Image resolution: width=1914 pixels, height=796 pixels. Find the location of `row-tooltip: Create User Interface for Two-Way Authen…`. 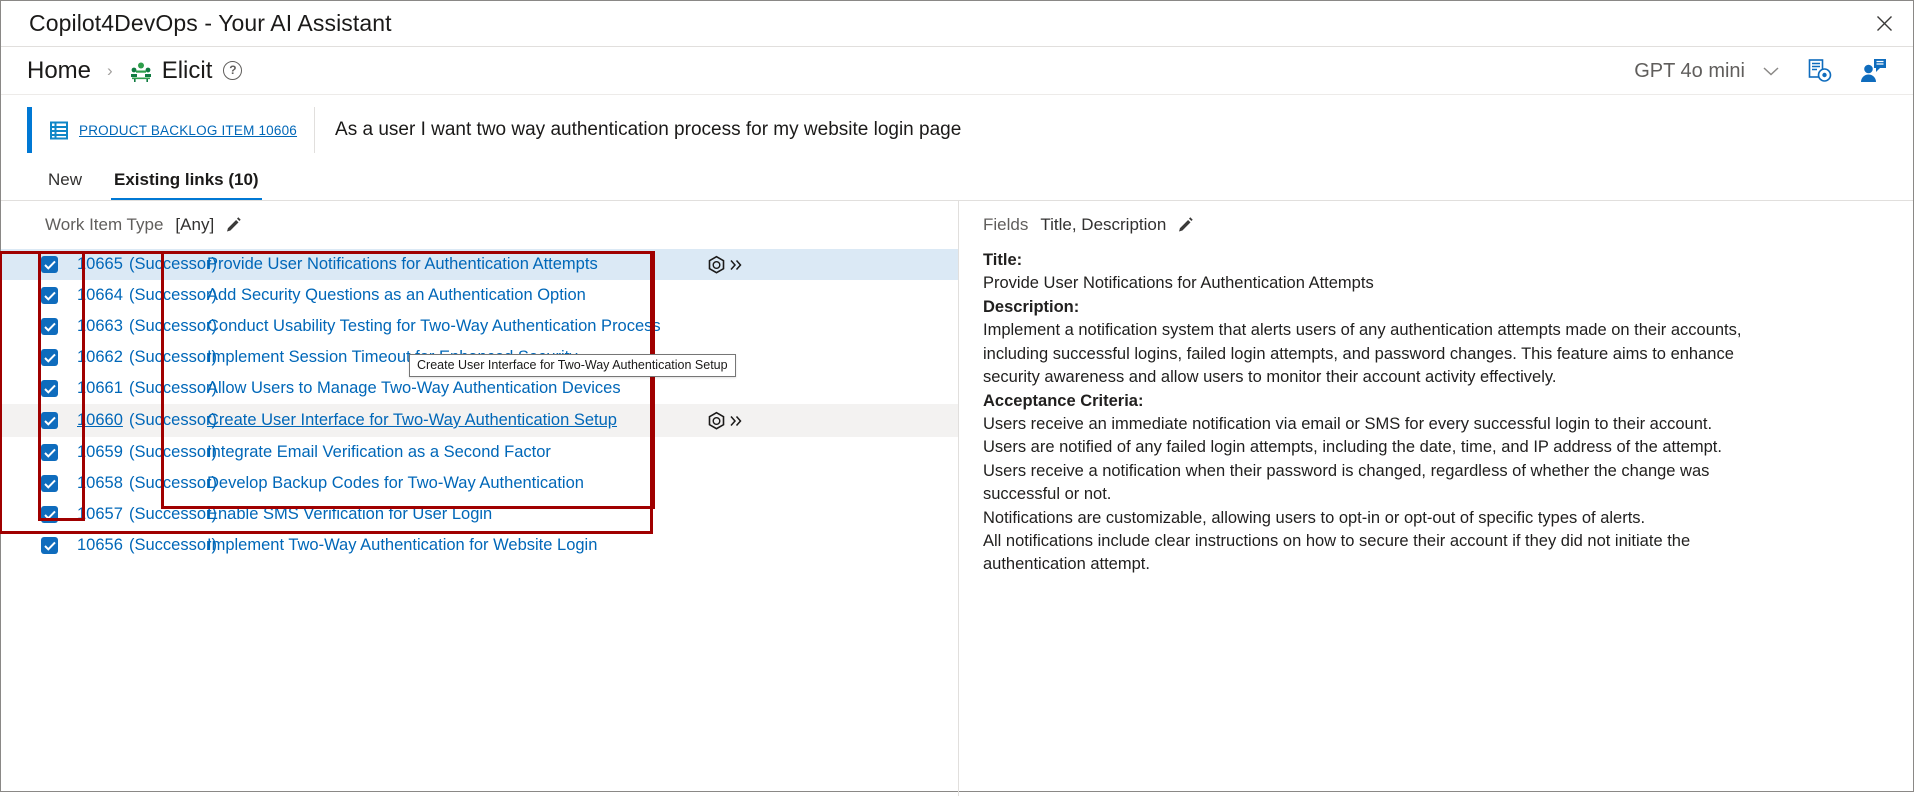

row-tooltip: Create User Interface for Two-Way Authen… is located at coordinates (572, 365).